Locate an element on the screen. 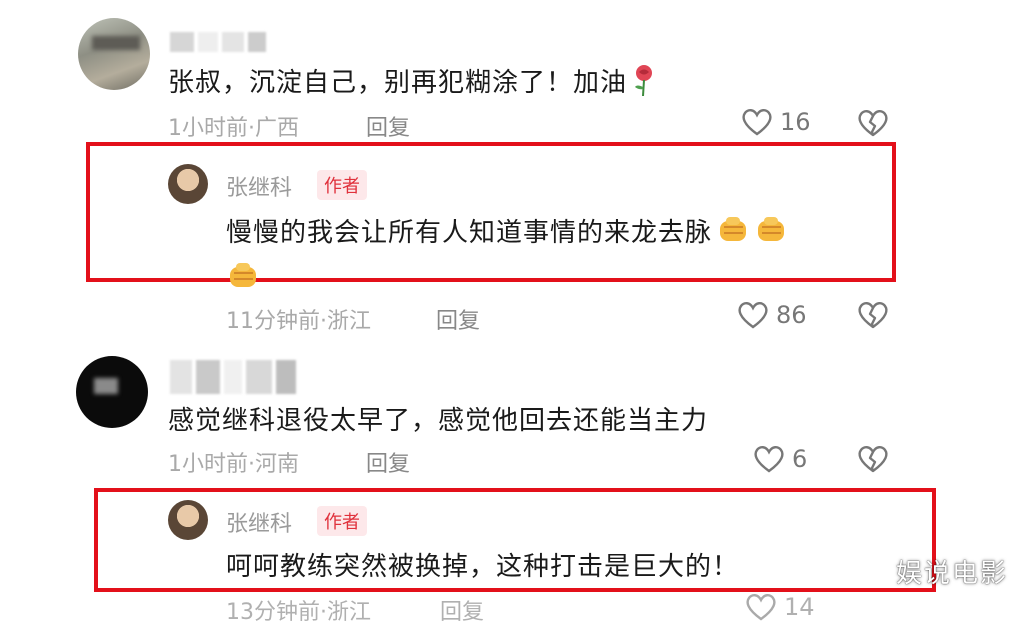  like-button: 16 is located at coordinates (775, 122).